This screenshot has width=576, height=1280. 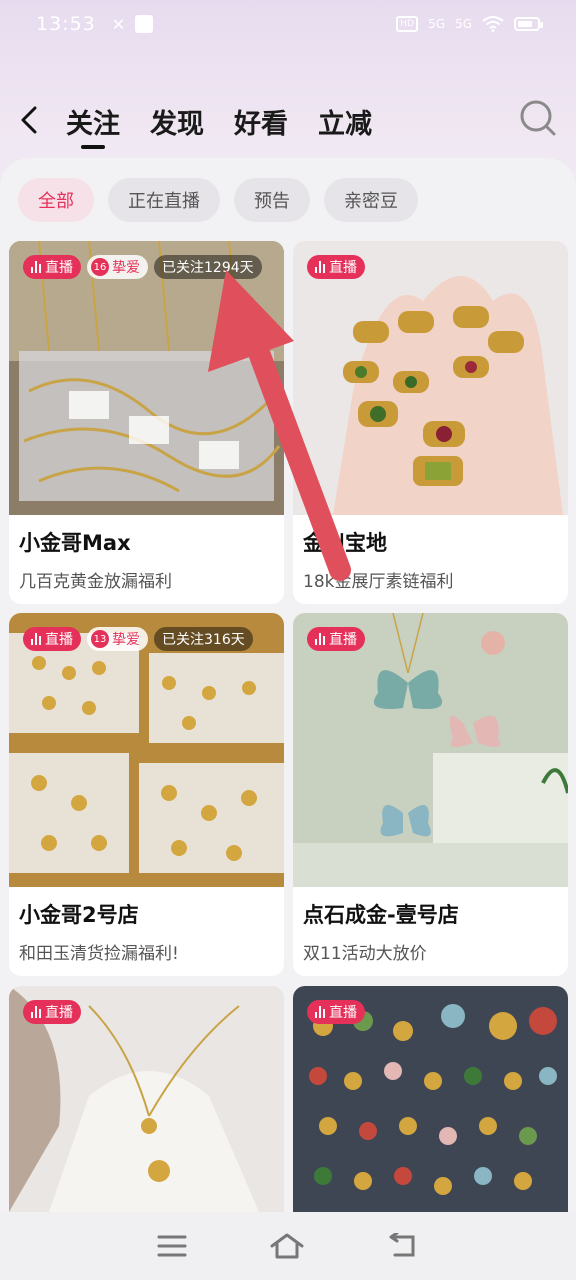 I want to click on live-card: 直播 金川宝地 18k金展厅素链福利, so click(x=430, y=422).